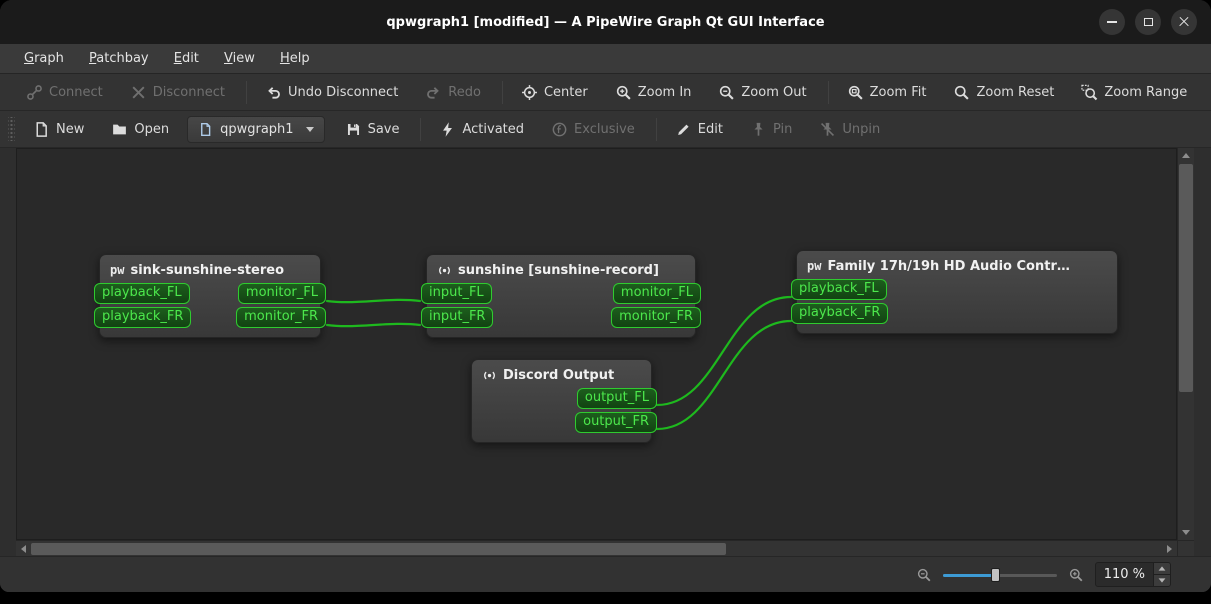  Describe the element at coordinates (559, 129) in the screenshot. I see `exclusive-icon` at that location.